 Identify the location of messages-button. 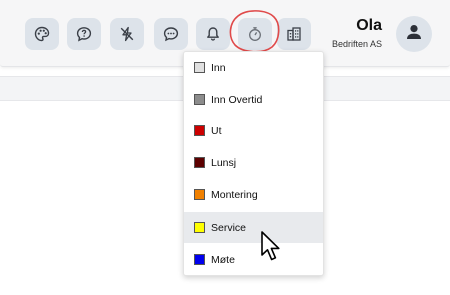
(171, 34).